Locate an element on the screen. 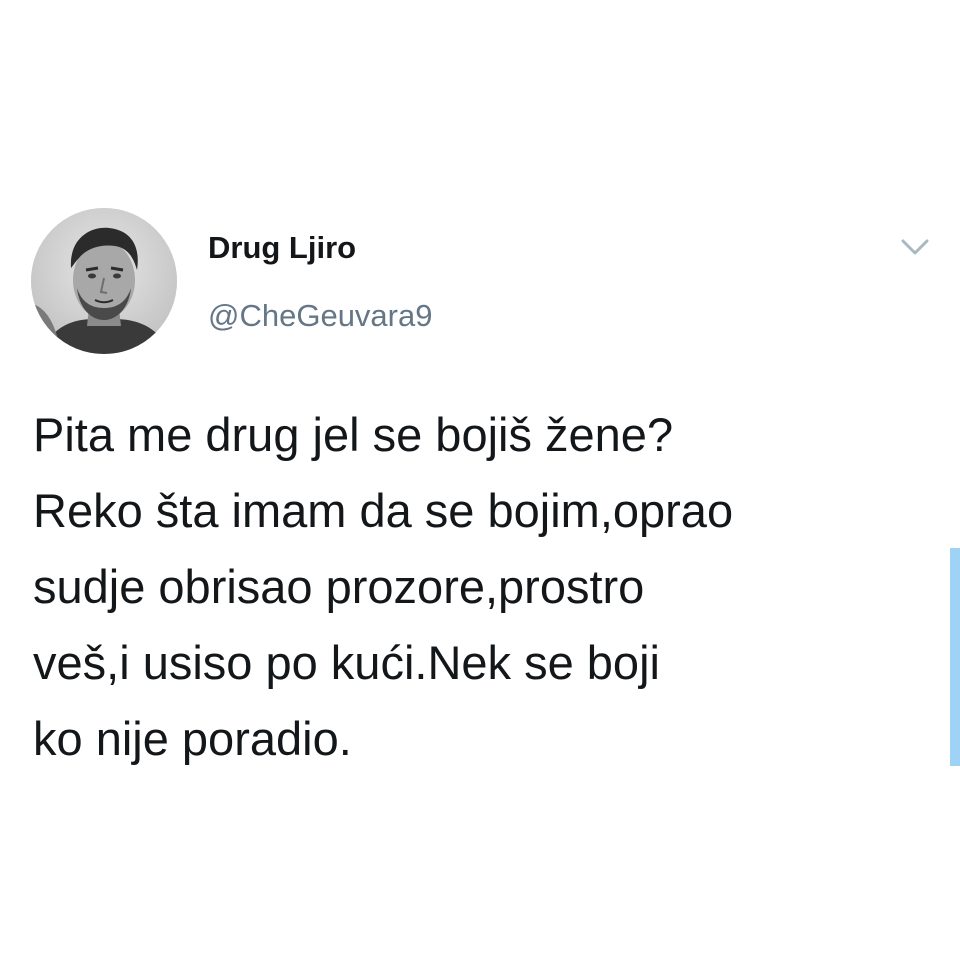  chevron-down-icon is located at coordinates (915, 247).